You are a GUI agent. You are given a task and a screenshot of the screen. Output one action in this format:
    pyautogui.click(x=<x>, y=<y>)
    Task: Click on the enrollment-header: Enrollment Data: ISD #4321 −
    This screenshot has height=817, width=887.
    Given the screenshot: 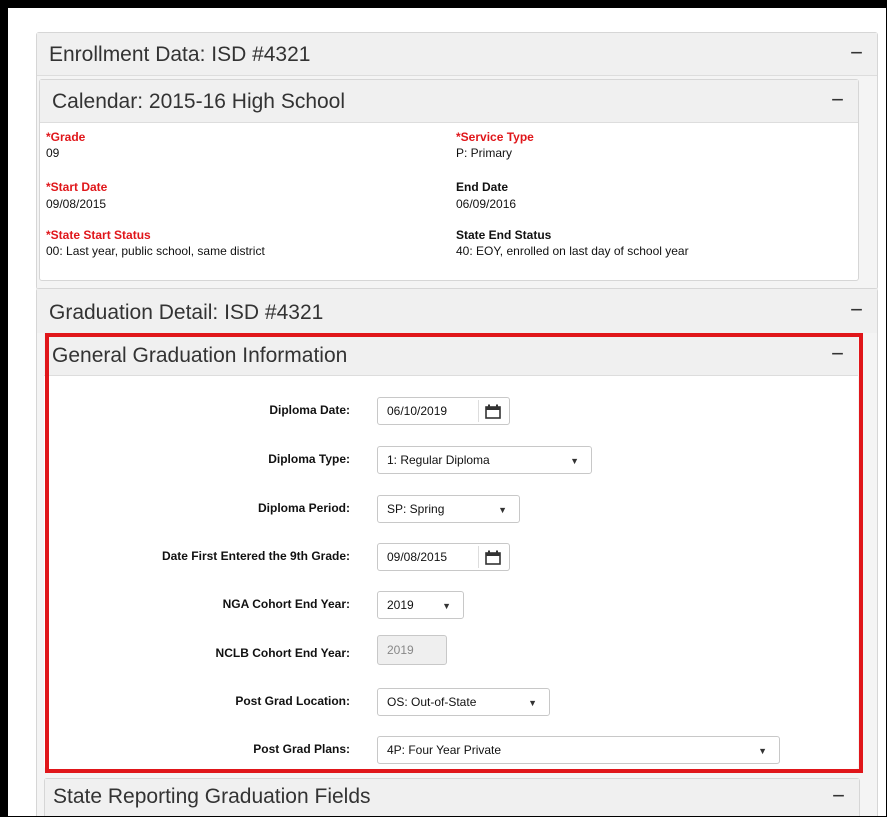 What is the action you would take?
    pyautogui.click(x=457, y=54)
    